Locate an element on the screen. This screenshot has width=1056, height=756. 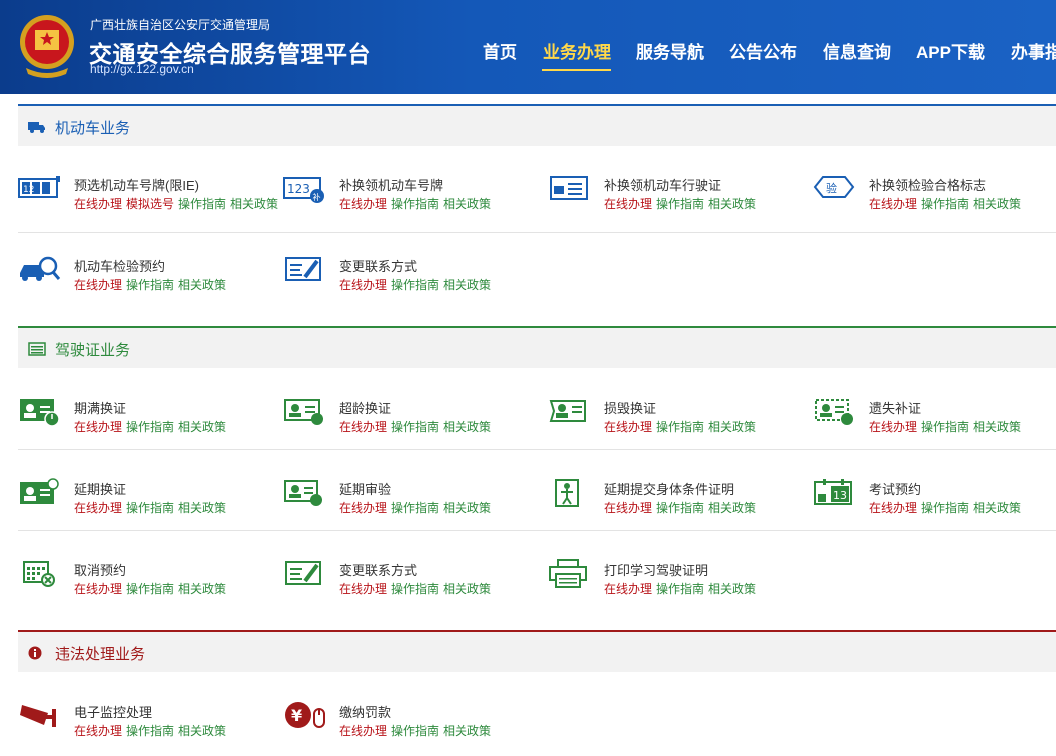
nav-home: 首页 is located at coordinates (500, 50).